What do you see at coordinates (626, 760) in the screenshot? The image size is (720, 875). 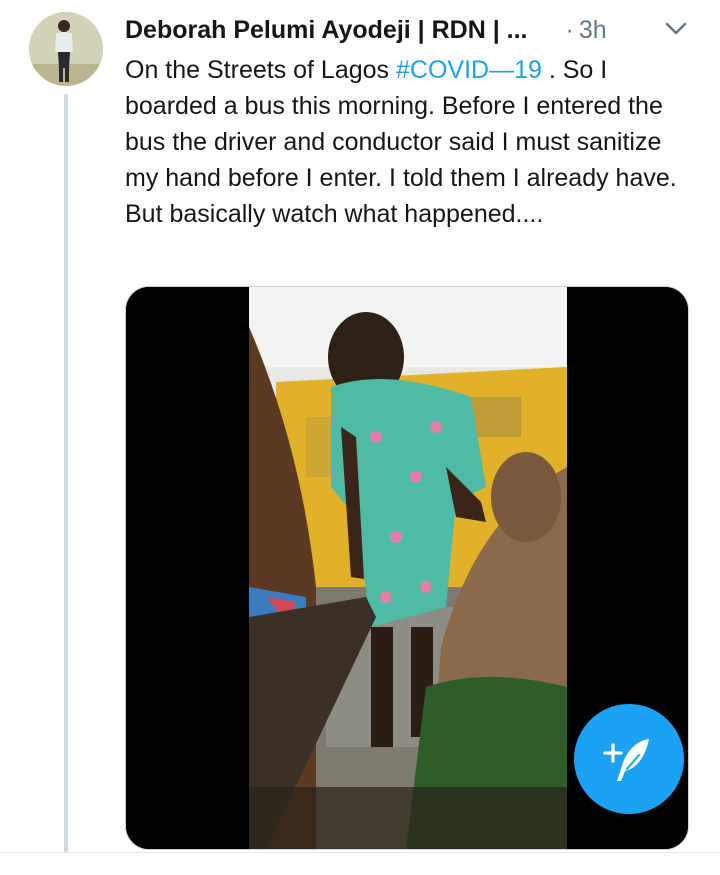 I see `feather-plus-icon` at bounding box center [626, 760].